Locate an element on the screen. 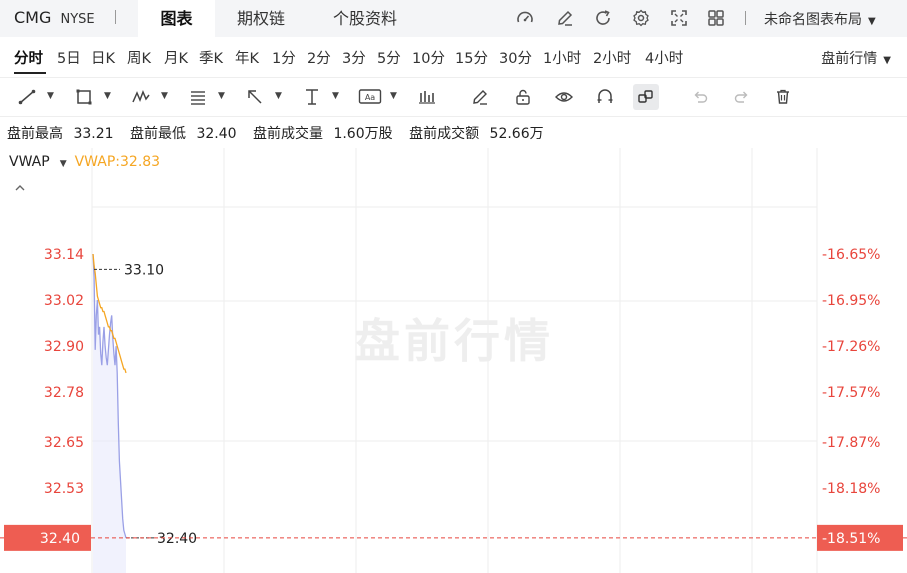 This screenshot has height=573, width=907. period-label: 3分 is located at coordinates (354, 59).